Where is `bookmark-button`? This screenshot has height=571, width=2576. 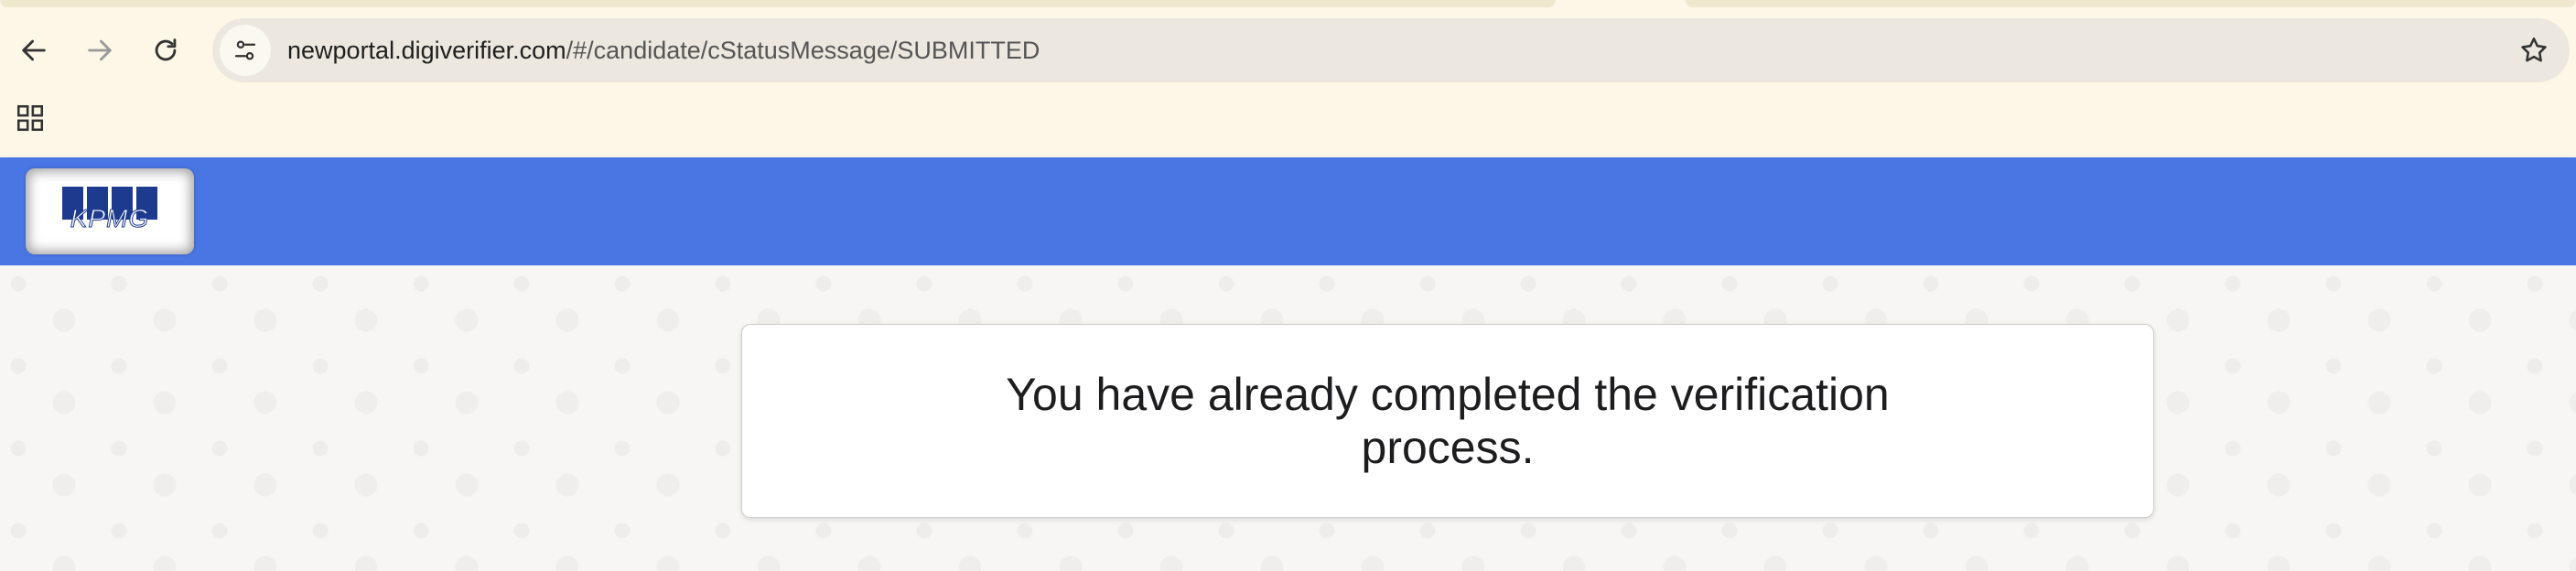
bookmark-button is located at coordinates (2534, 50).